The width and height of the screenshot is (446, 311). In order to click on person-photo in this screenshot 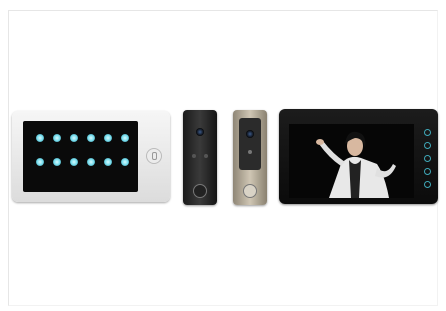, I will do `click(351, 161)`.